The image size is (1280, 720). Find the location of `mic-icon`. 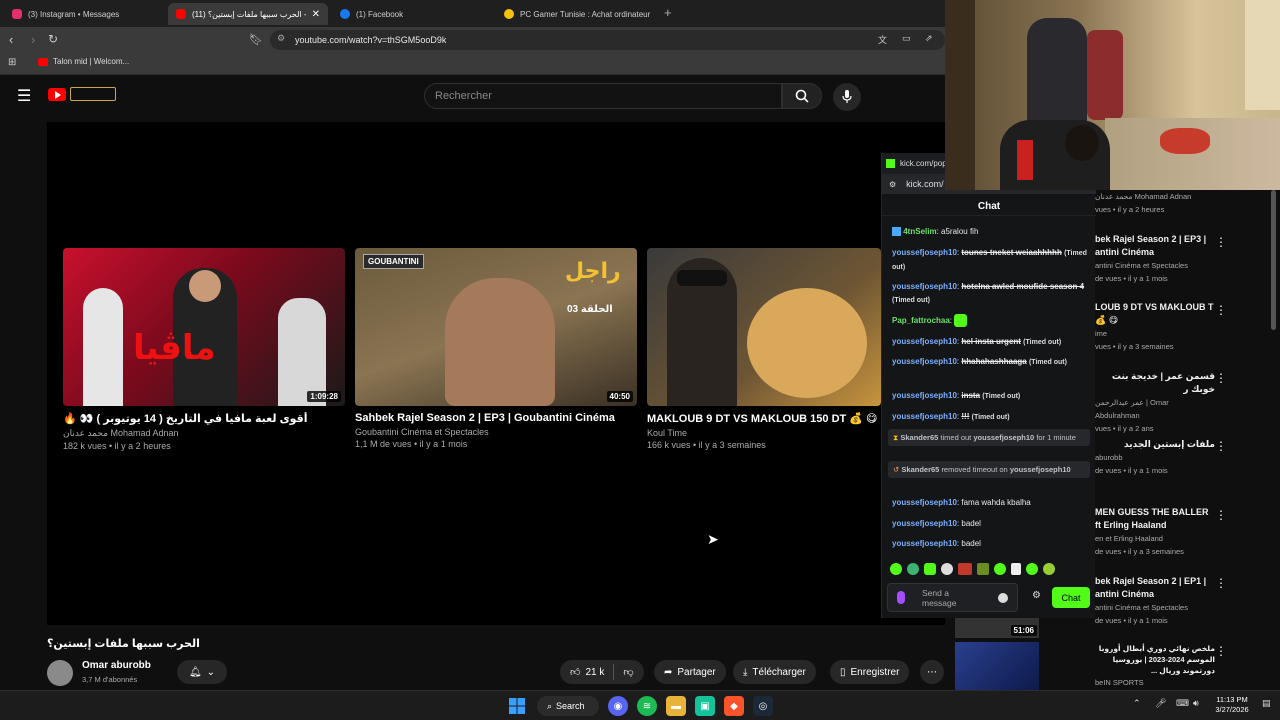

mic-icon is located at coordinates (901, 597).